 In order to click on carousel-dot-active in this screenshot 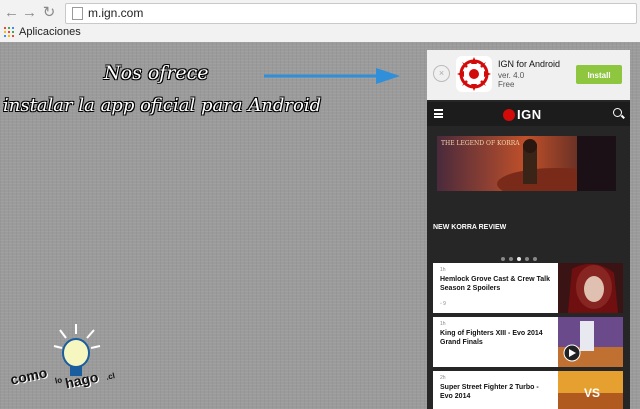, I will do `click(519, 259)`.